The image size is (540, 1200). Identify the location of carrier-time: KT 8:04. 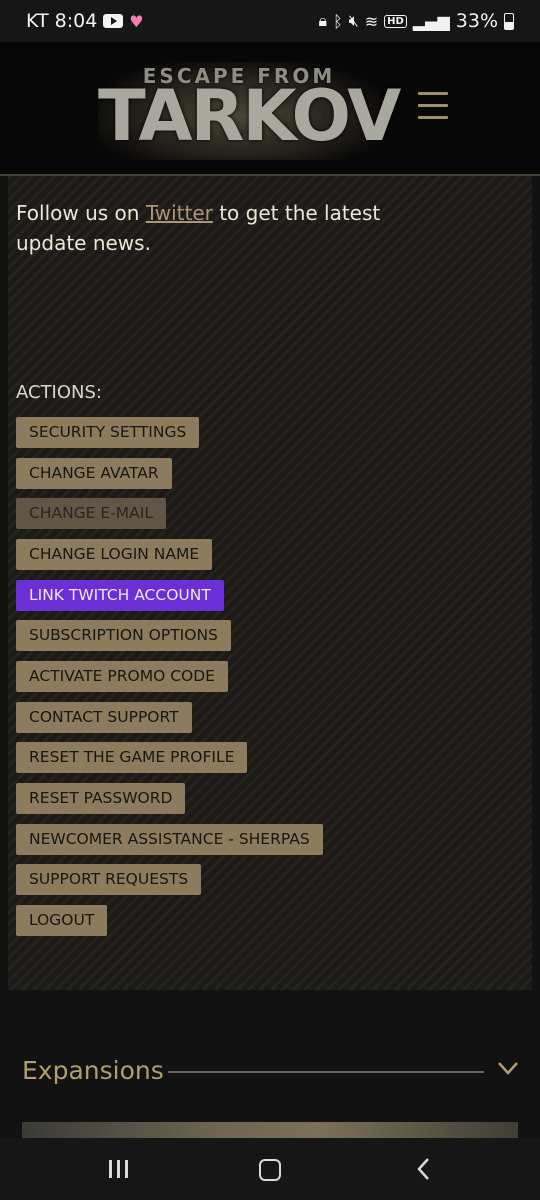
(62, 21).